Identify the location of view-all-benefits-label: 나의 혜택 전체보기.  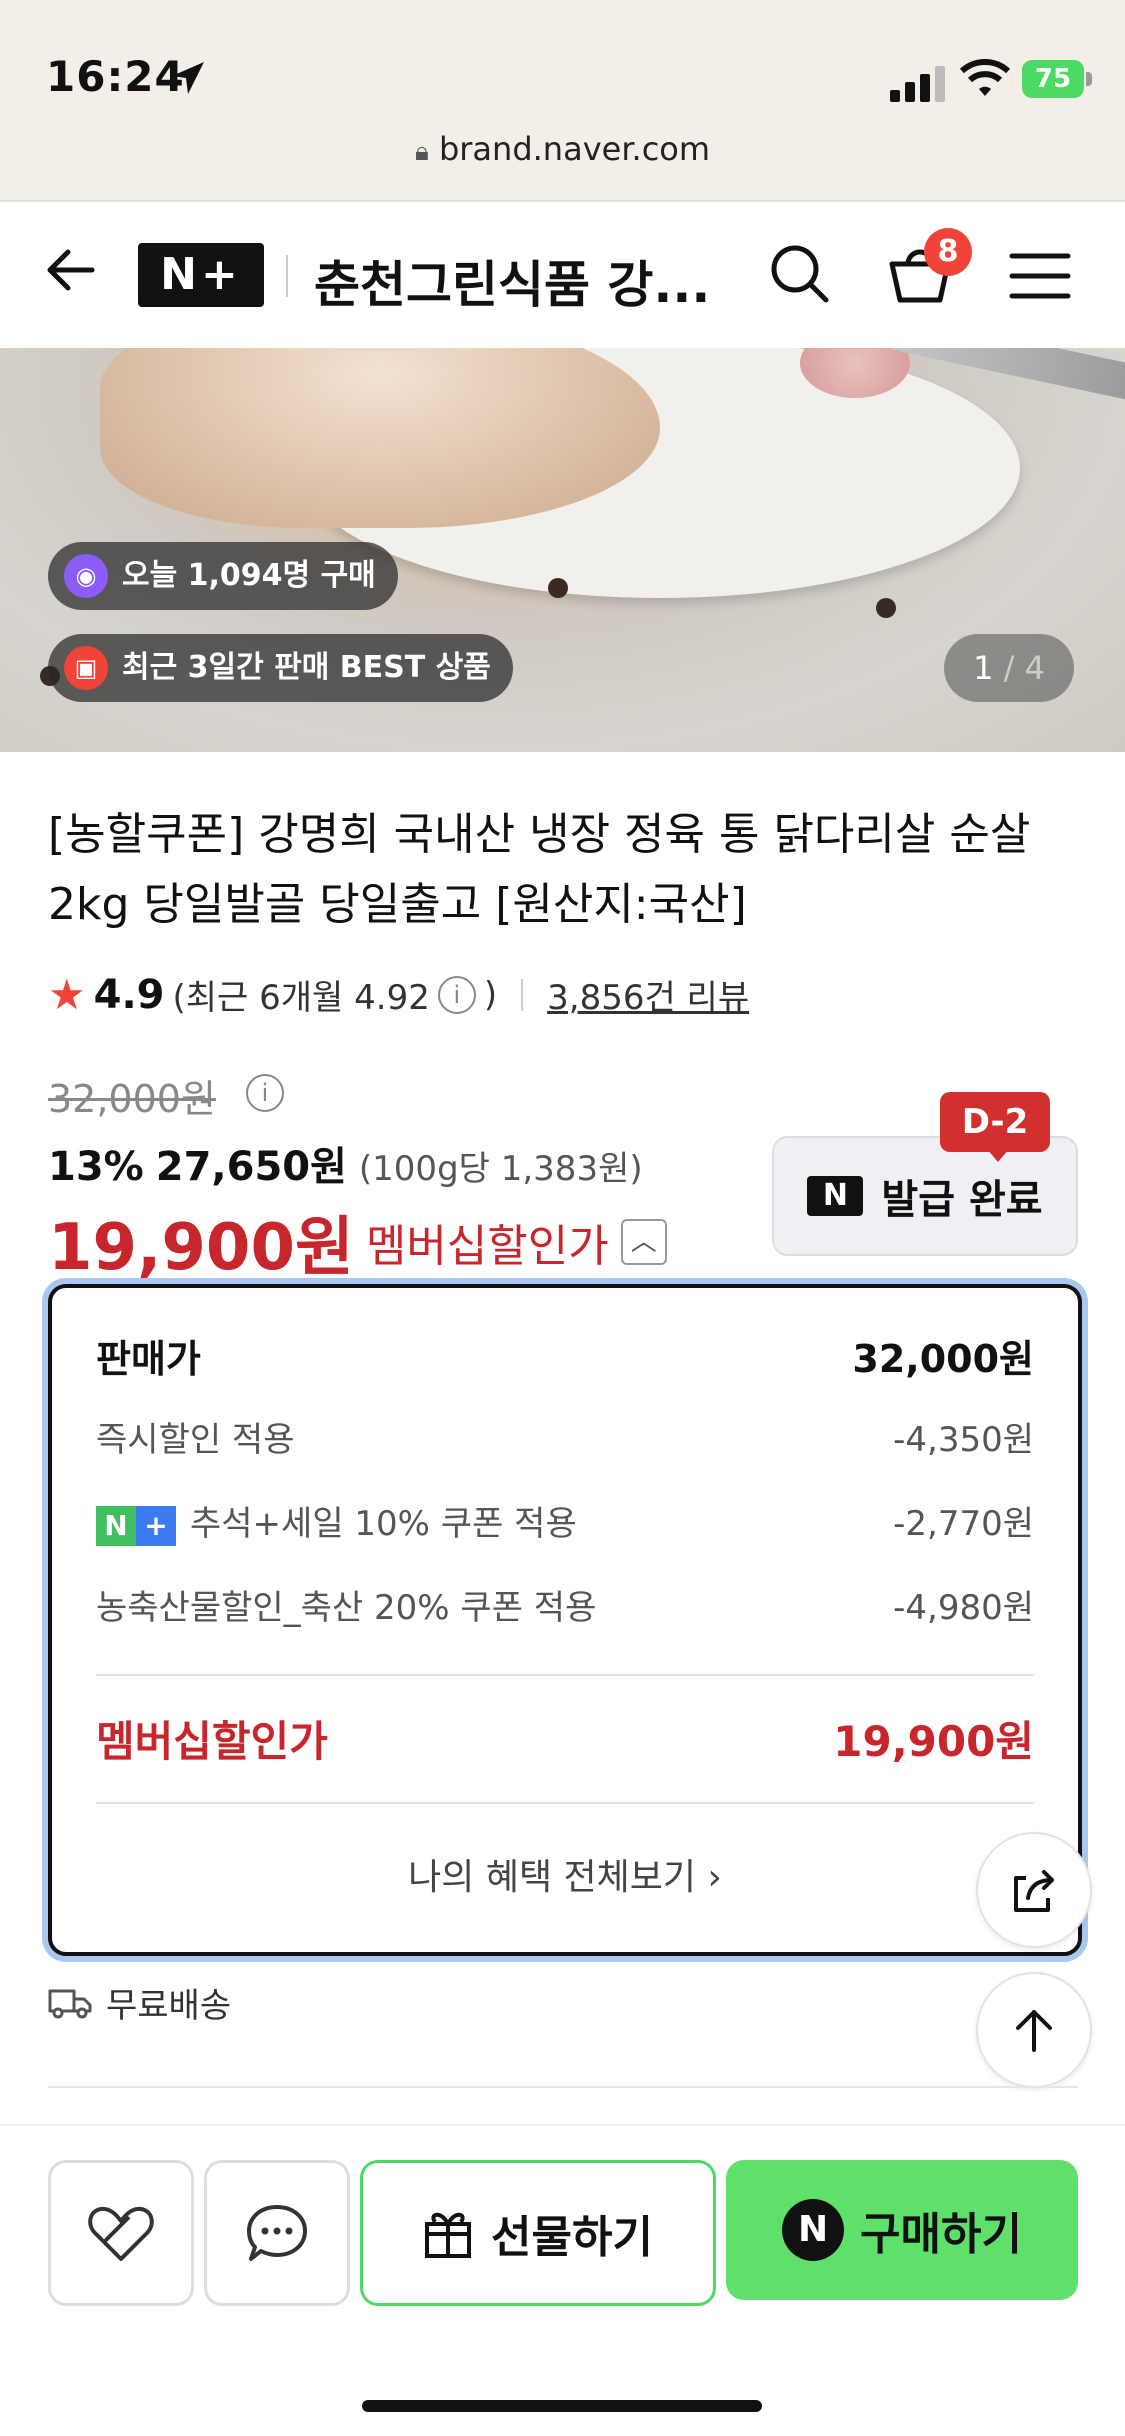
(552, 1877).